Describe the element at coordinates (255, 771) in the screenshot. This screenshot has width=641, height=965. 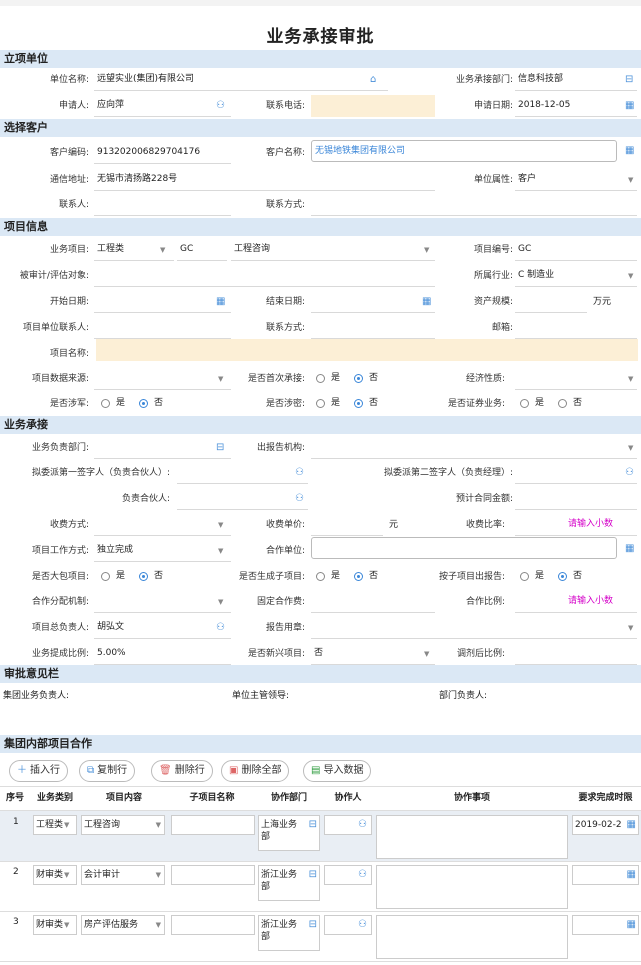
I see `delete-all-button: ▣ 删除全部` at that location.